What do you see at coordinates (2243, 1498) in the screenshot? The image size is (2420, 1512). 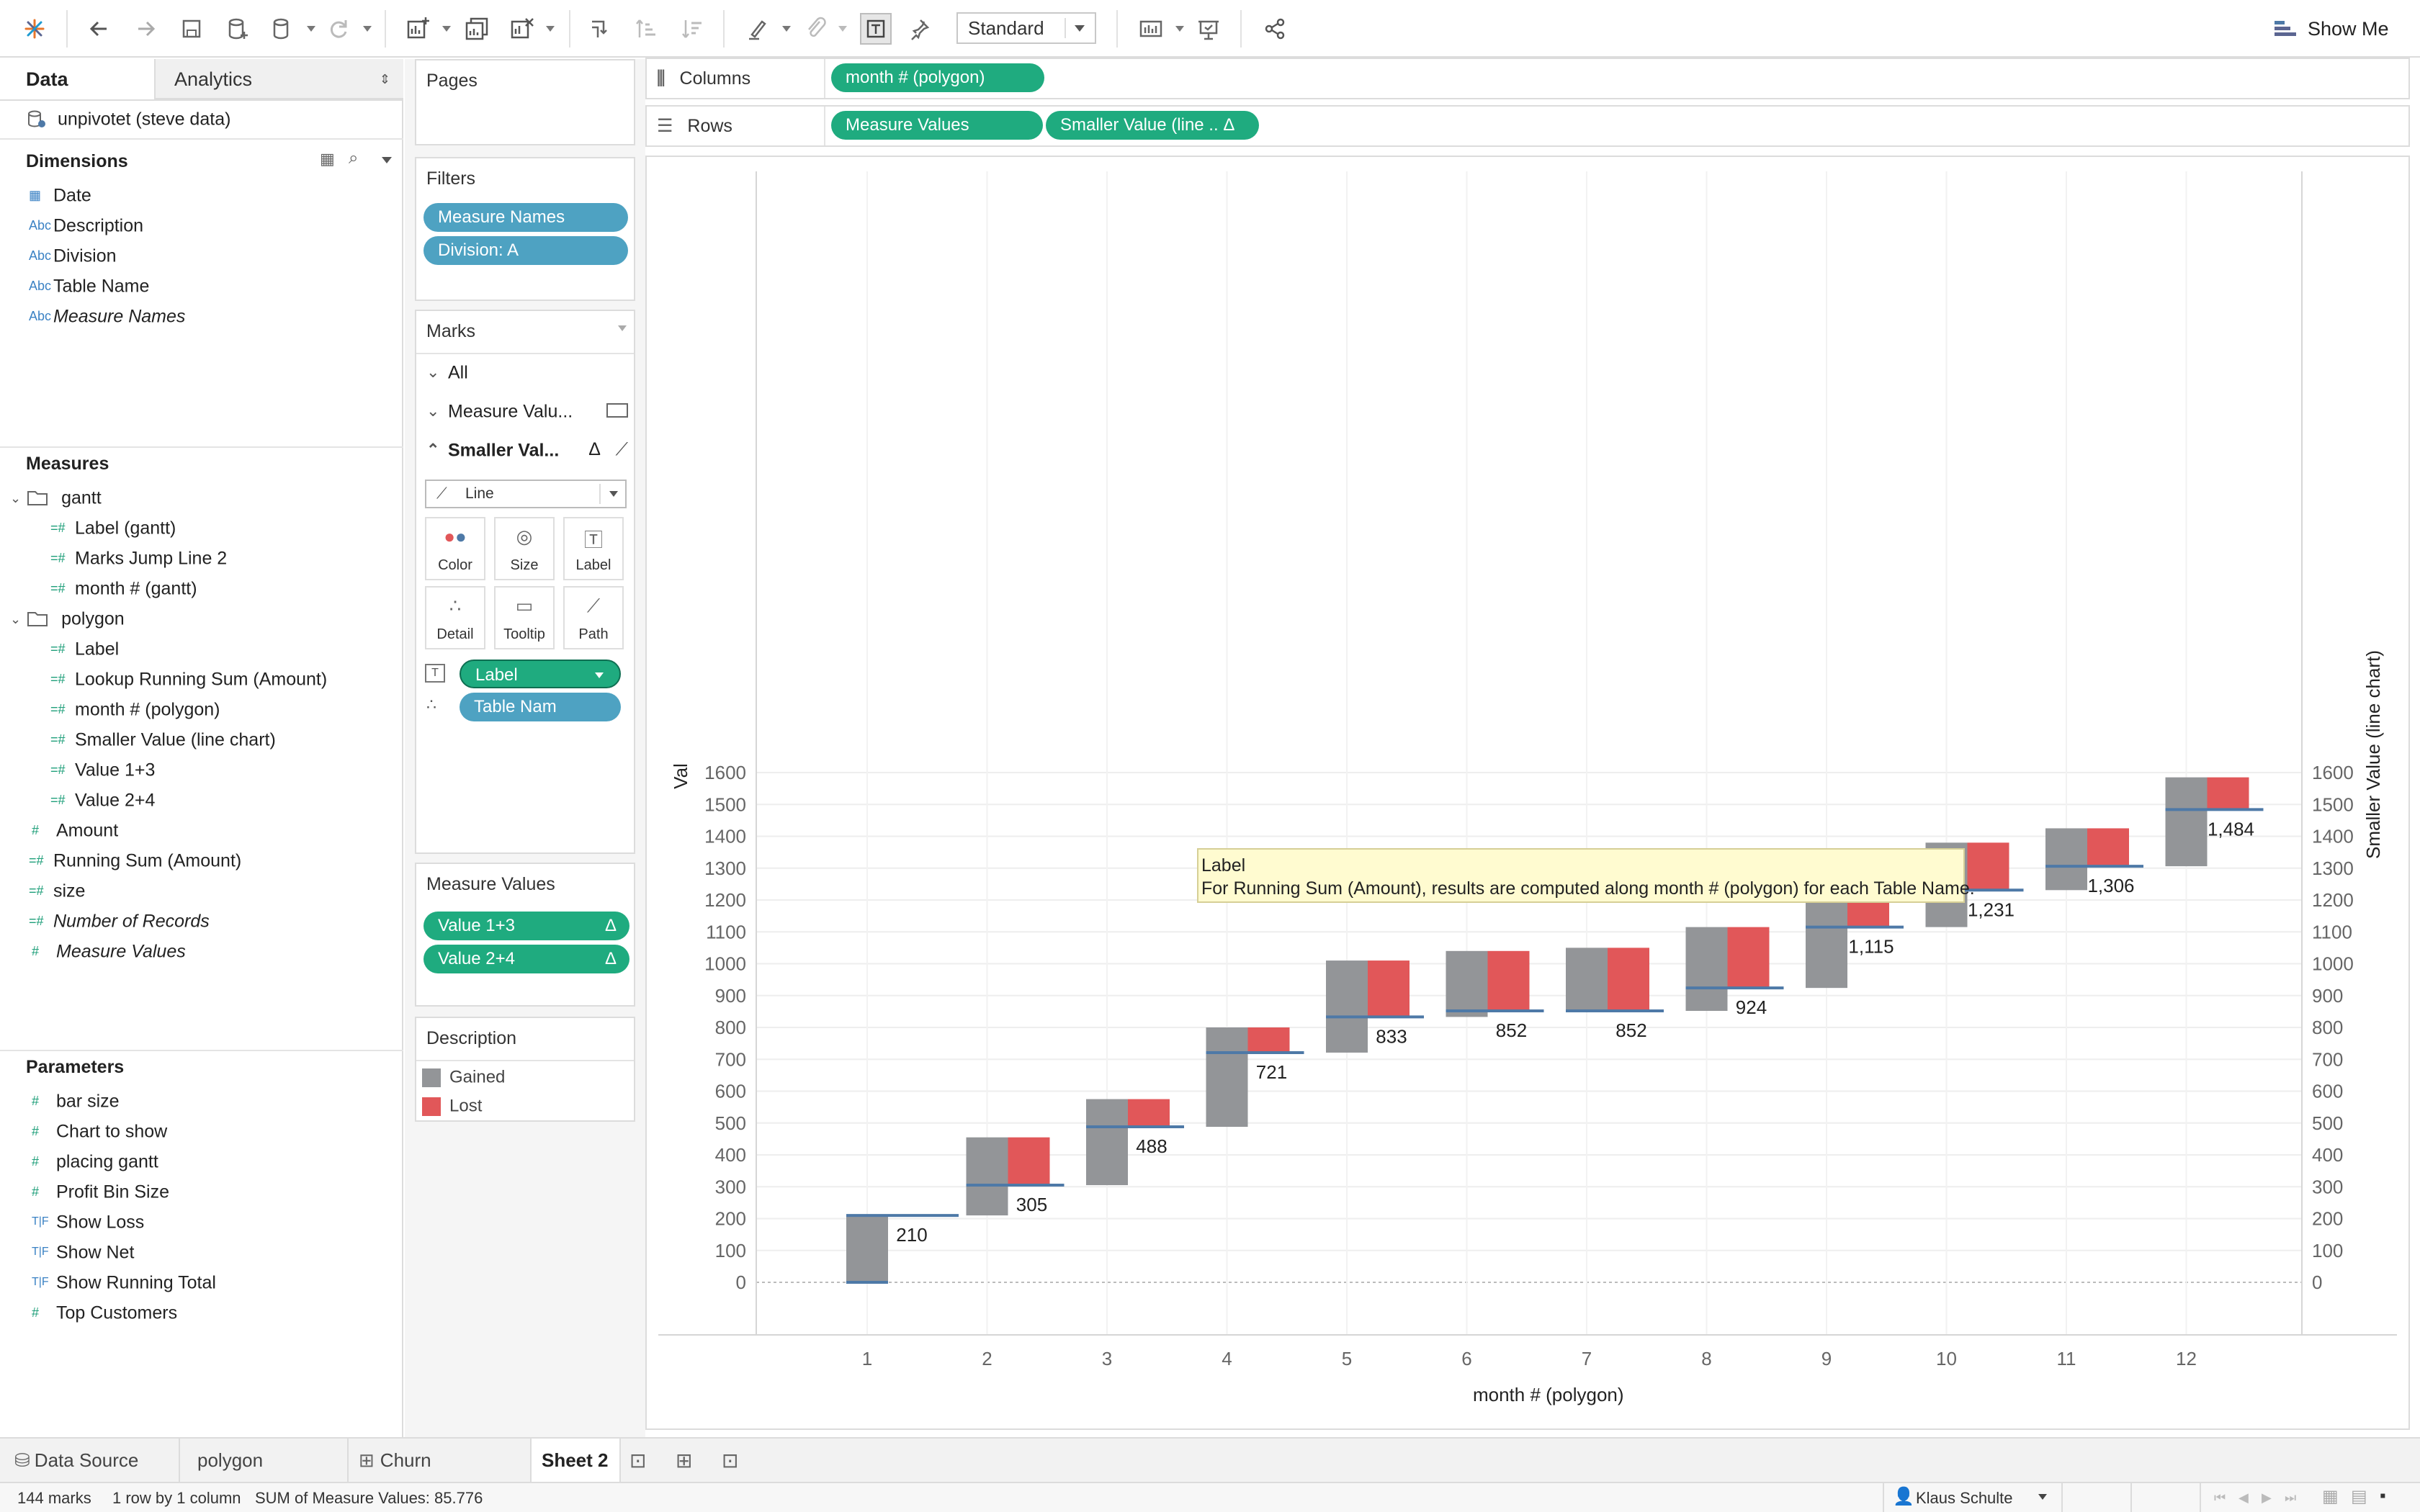 I see `prev-sheet-icon: ◀` at bounding box center [2243, 1498].